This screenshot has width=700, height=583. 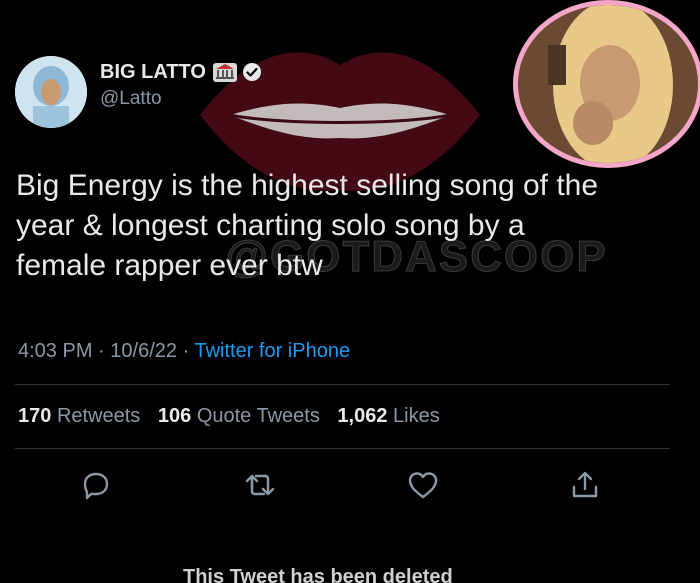 What do you see at coordinates (143, 351) in the screenshot?
I see `tweet-date: 10/6/22` at bounding box center [143, 351].